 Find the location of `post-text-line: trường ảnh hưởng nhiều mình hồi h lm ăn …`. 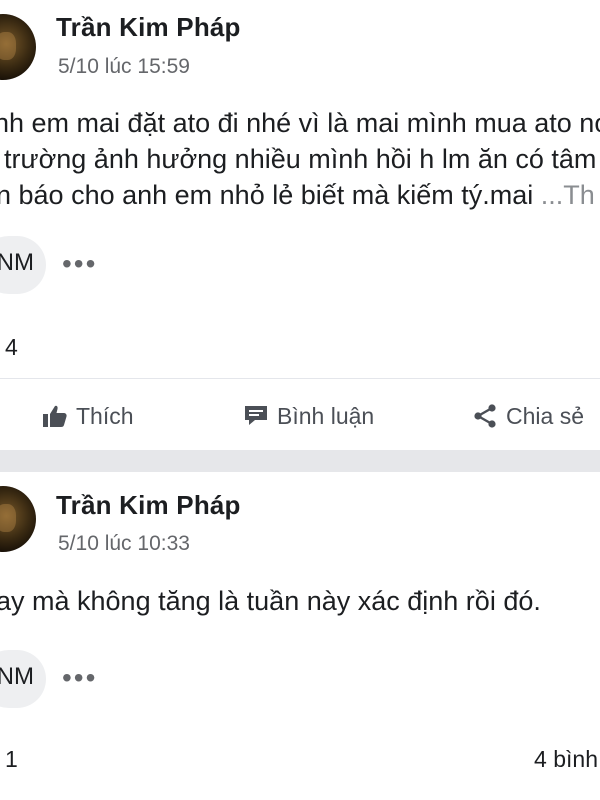

post-text-line: trường ảnh hưởng nhiều mình hồi h lm ăn … is located at coordinates (300, 159).